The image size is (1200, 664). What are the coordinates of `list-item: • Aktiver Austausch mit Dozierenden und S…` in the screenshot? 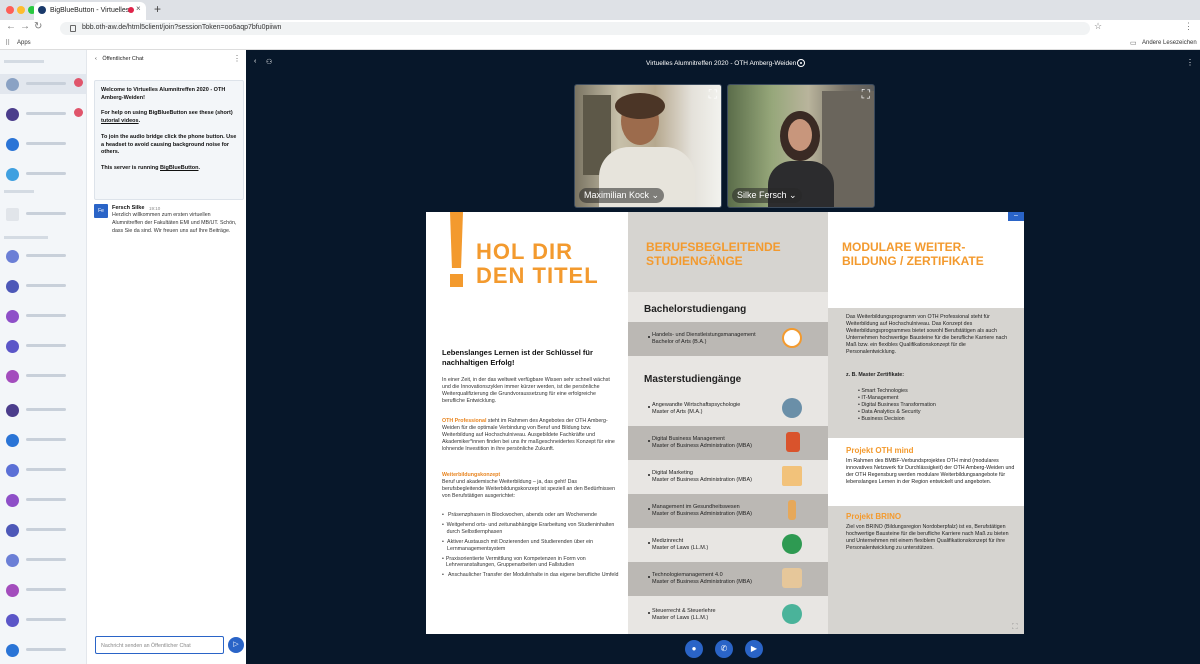 It's located at (518, 545).